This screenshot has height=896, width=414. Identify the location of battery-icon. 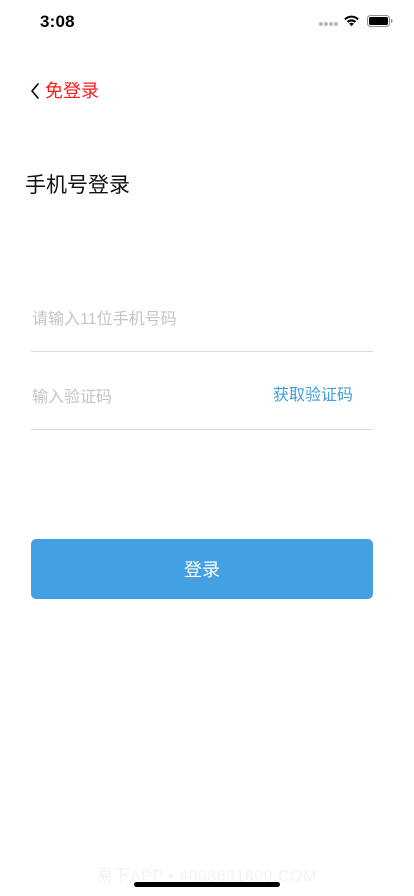
(380, 21).